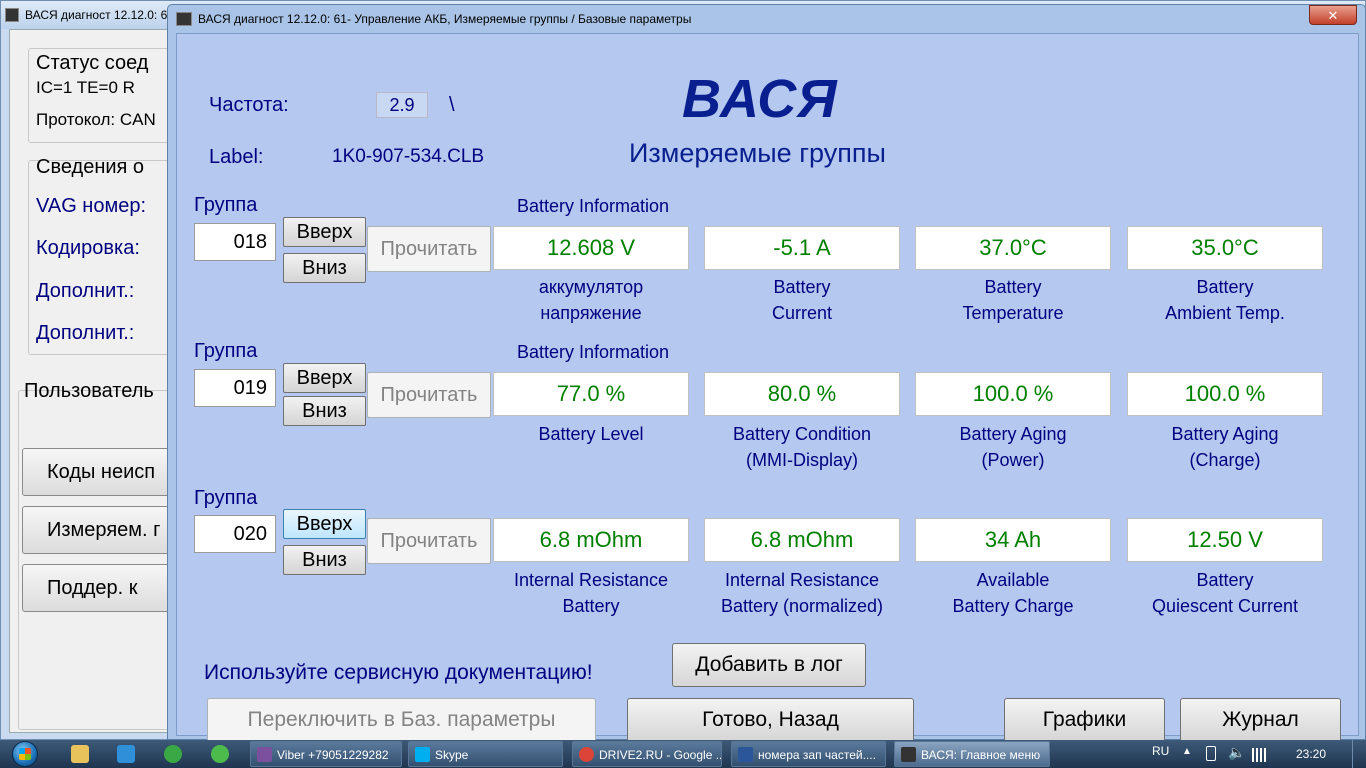 The width and height of the screenshot is (1366, 768). Describe the element at coordinates (85, 87) in the screenshot. I see `status-values: IC=1 TE=0 R` at that location.